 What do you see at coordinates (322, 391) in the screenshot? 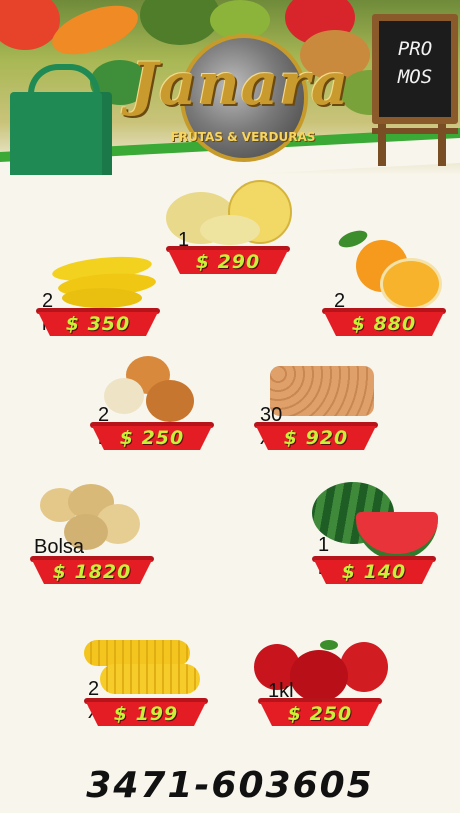
I see `egg-carton-image` at bounding box center [322, 391].